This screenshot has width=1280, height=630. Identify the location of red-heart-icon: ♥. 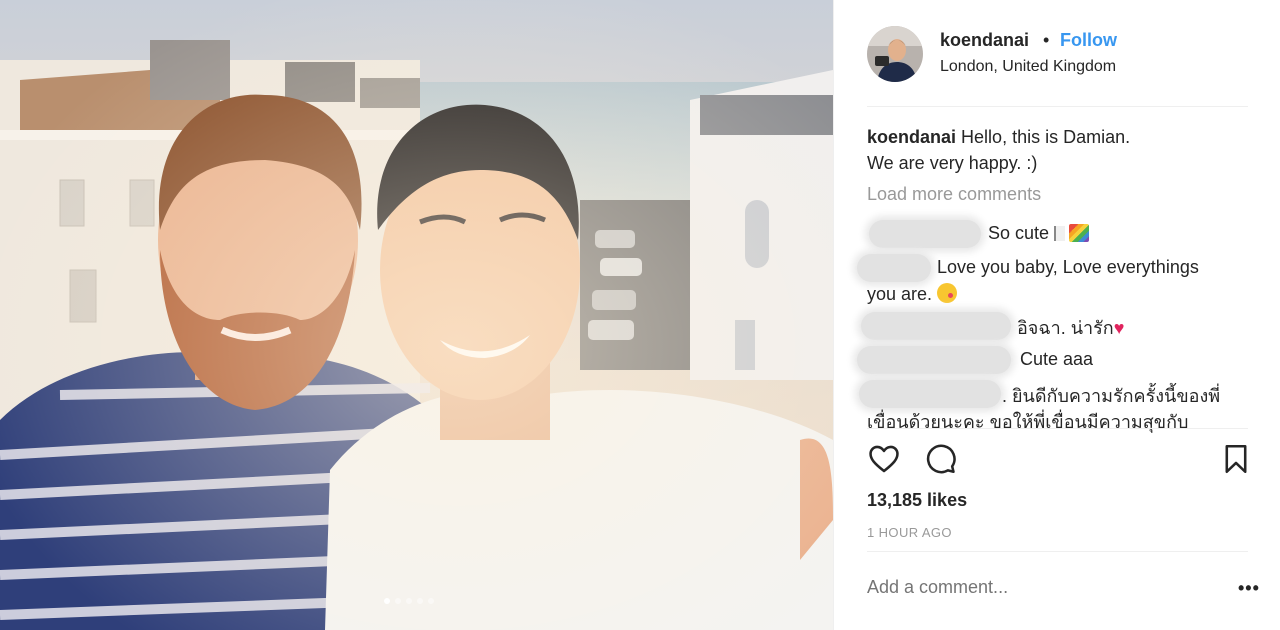
(1119, 328).